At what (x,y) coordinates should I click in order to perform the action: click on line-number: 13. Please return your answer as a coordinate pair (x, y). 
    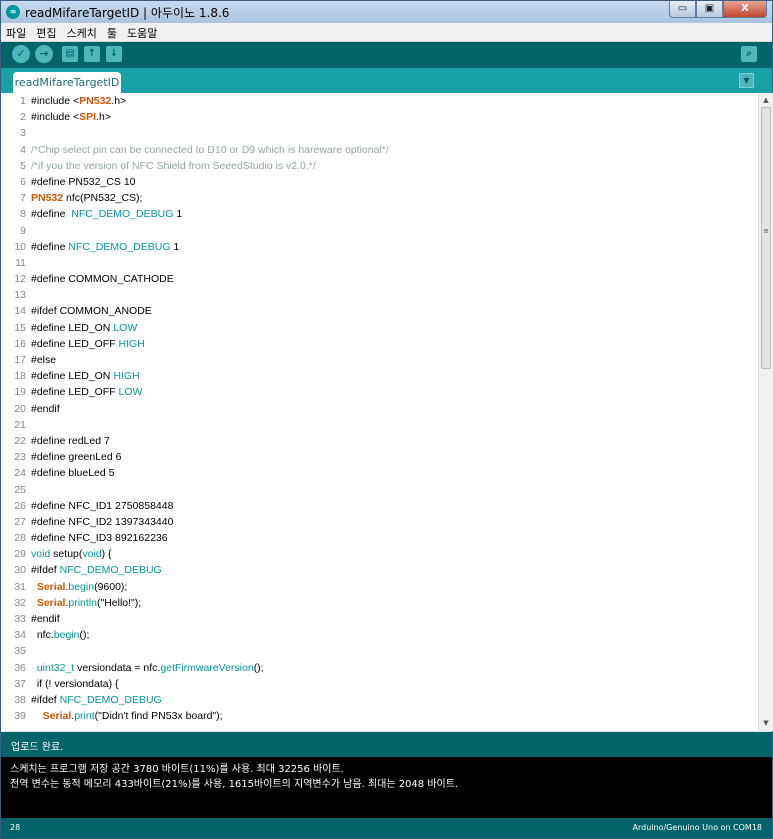
    Looking at the image, I should click on (20, 295).